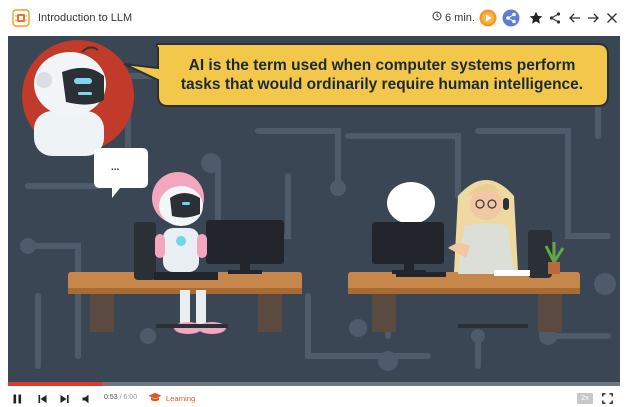 This screenshot has width=626, height=407. I want to click on graduation-cap-icon, so click(155, 398).